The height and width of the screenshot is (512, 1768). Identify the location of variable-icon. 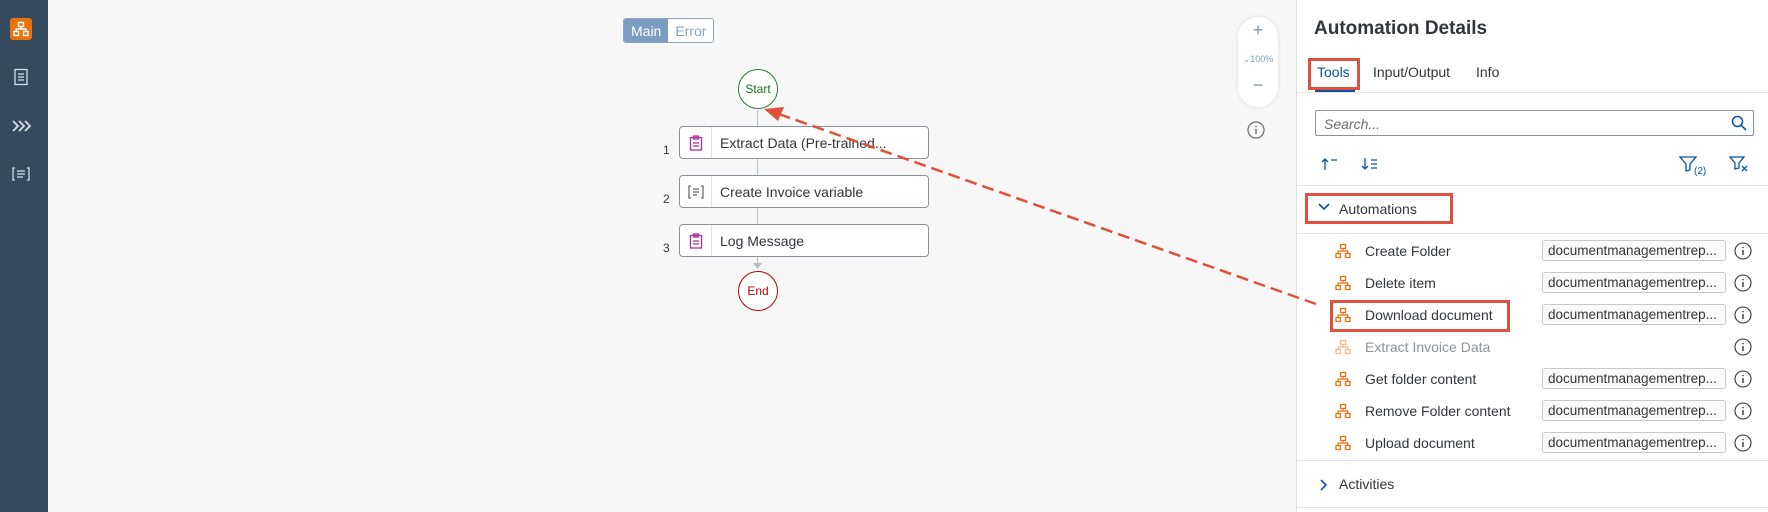
(696, 191).